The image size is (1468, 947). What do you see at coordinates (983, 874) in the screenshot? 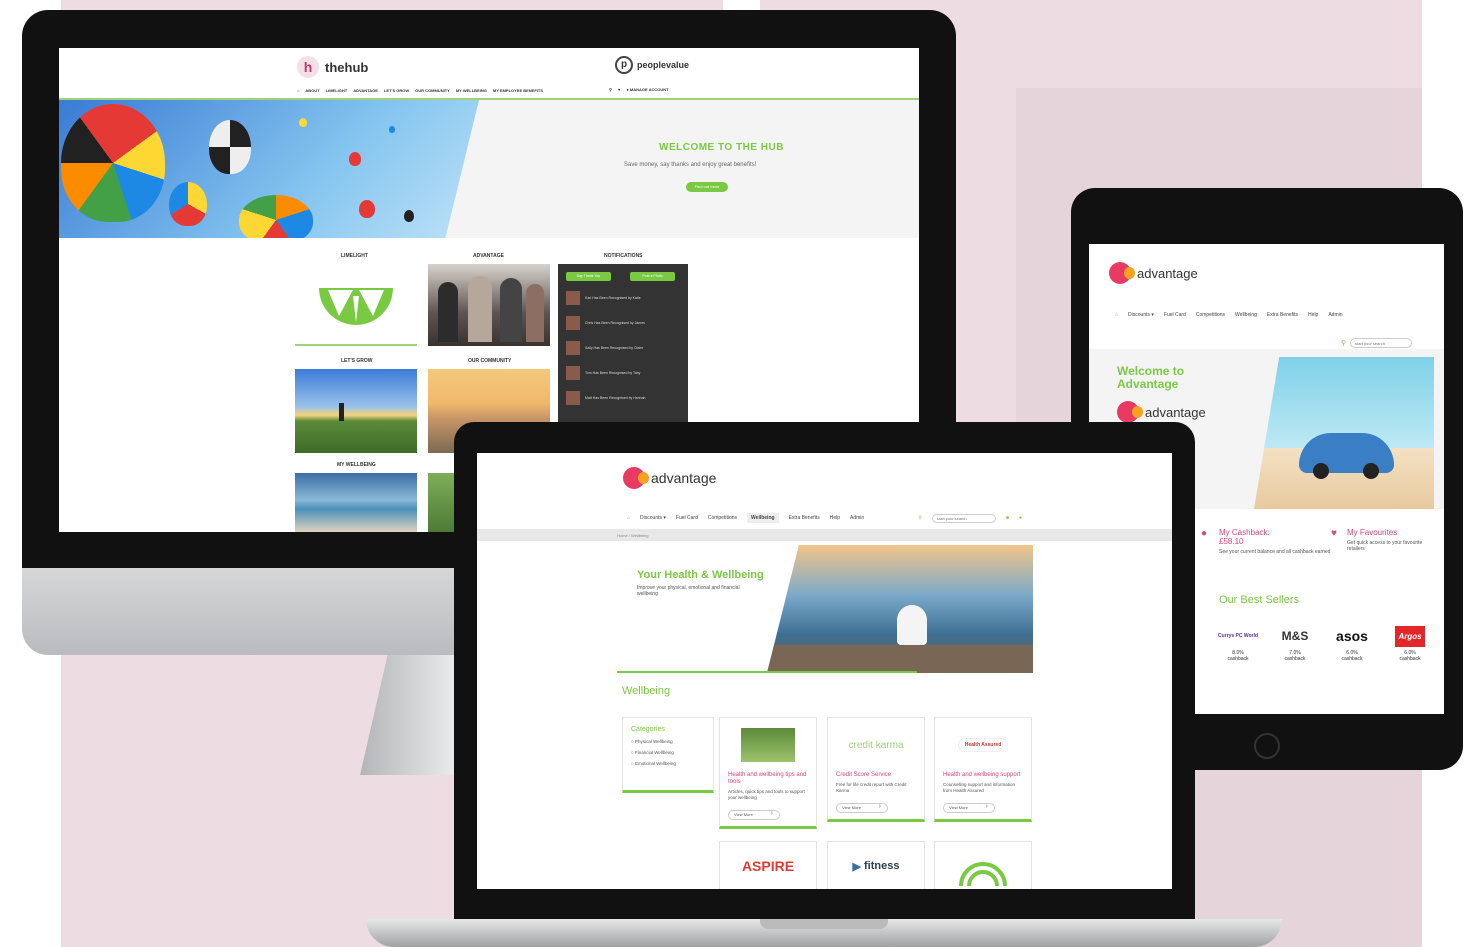
I see `rings-logo-icon` at bounding box center [983, 874].